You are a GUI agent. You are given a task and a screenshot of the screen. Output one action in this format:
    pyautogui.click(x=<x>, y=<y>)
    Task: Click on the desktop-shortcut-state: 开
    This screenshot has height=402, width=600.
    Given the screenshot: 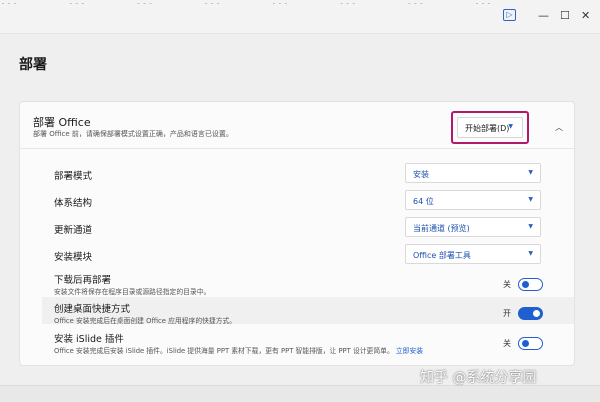 What is the action you would take?
    pyautogui.click(x=507, y=313)
    